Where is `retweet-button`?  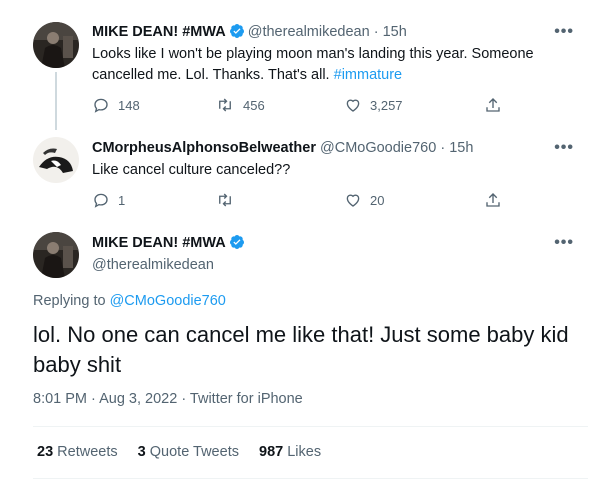 retweet-button is located at coordinates (229, 200).